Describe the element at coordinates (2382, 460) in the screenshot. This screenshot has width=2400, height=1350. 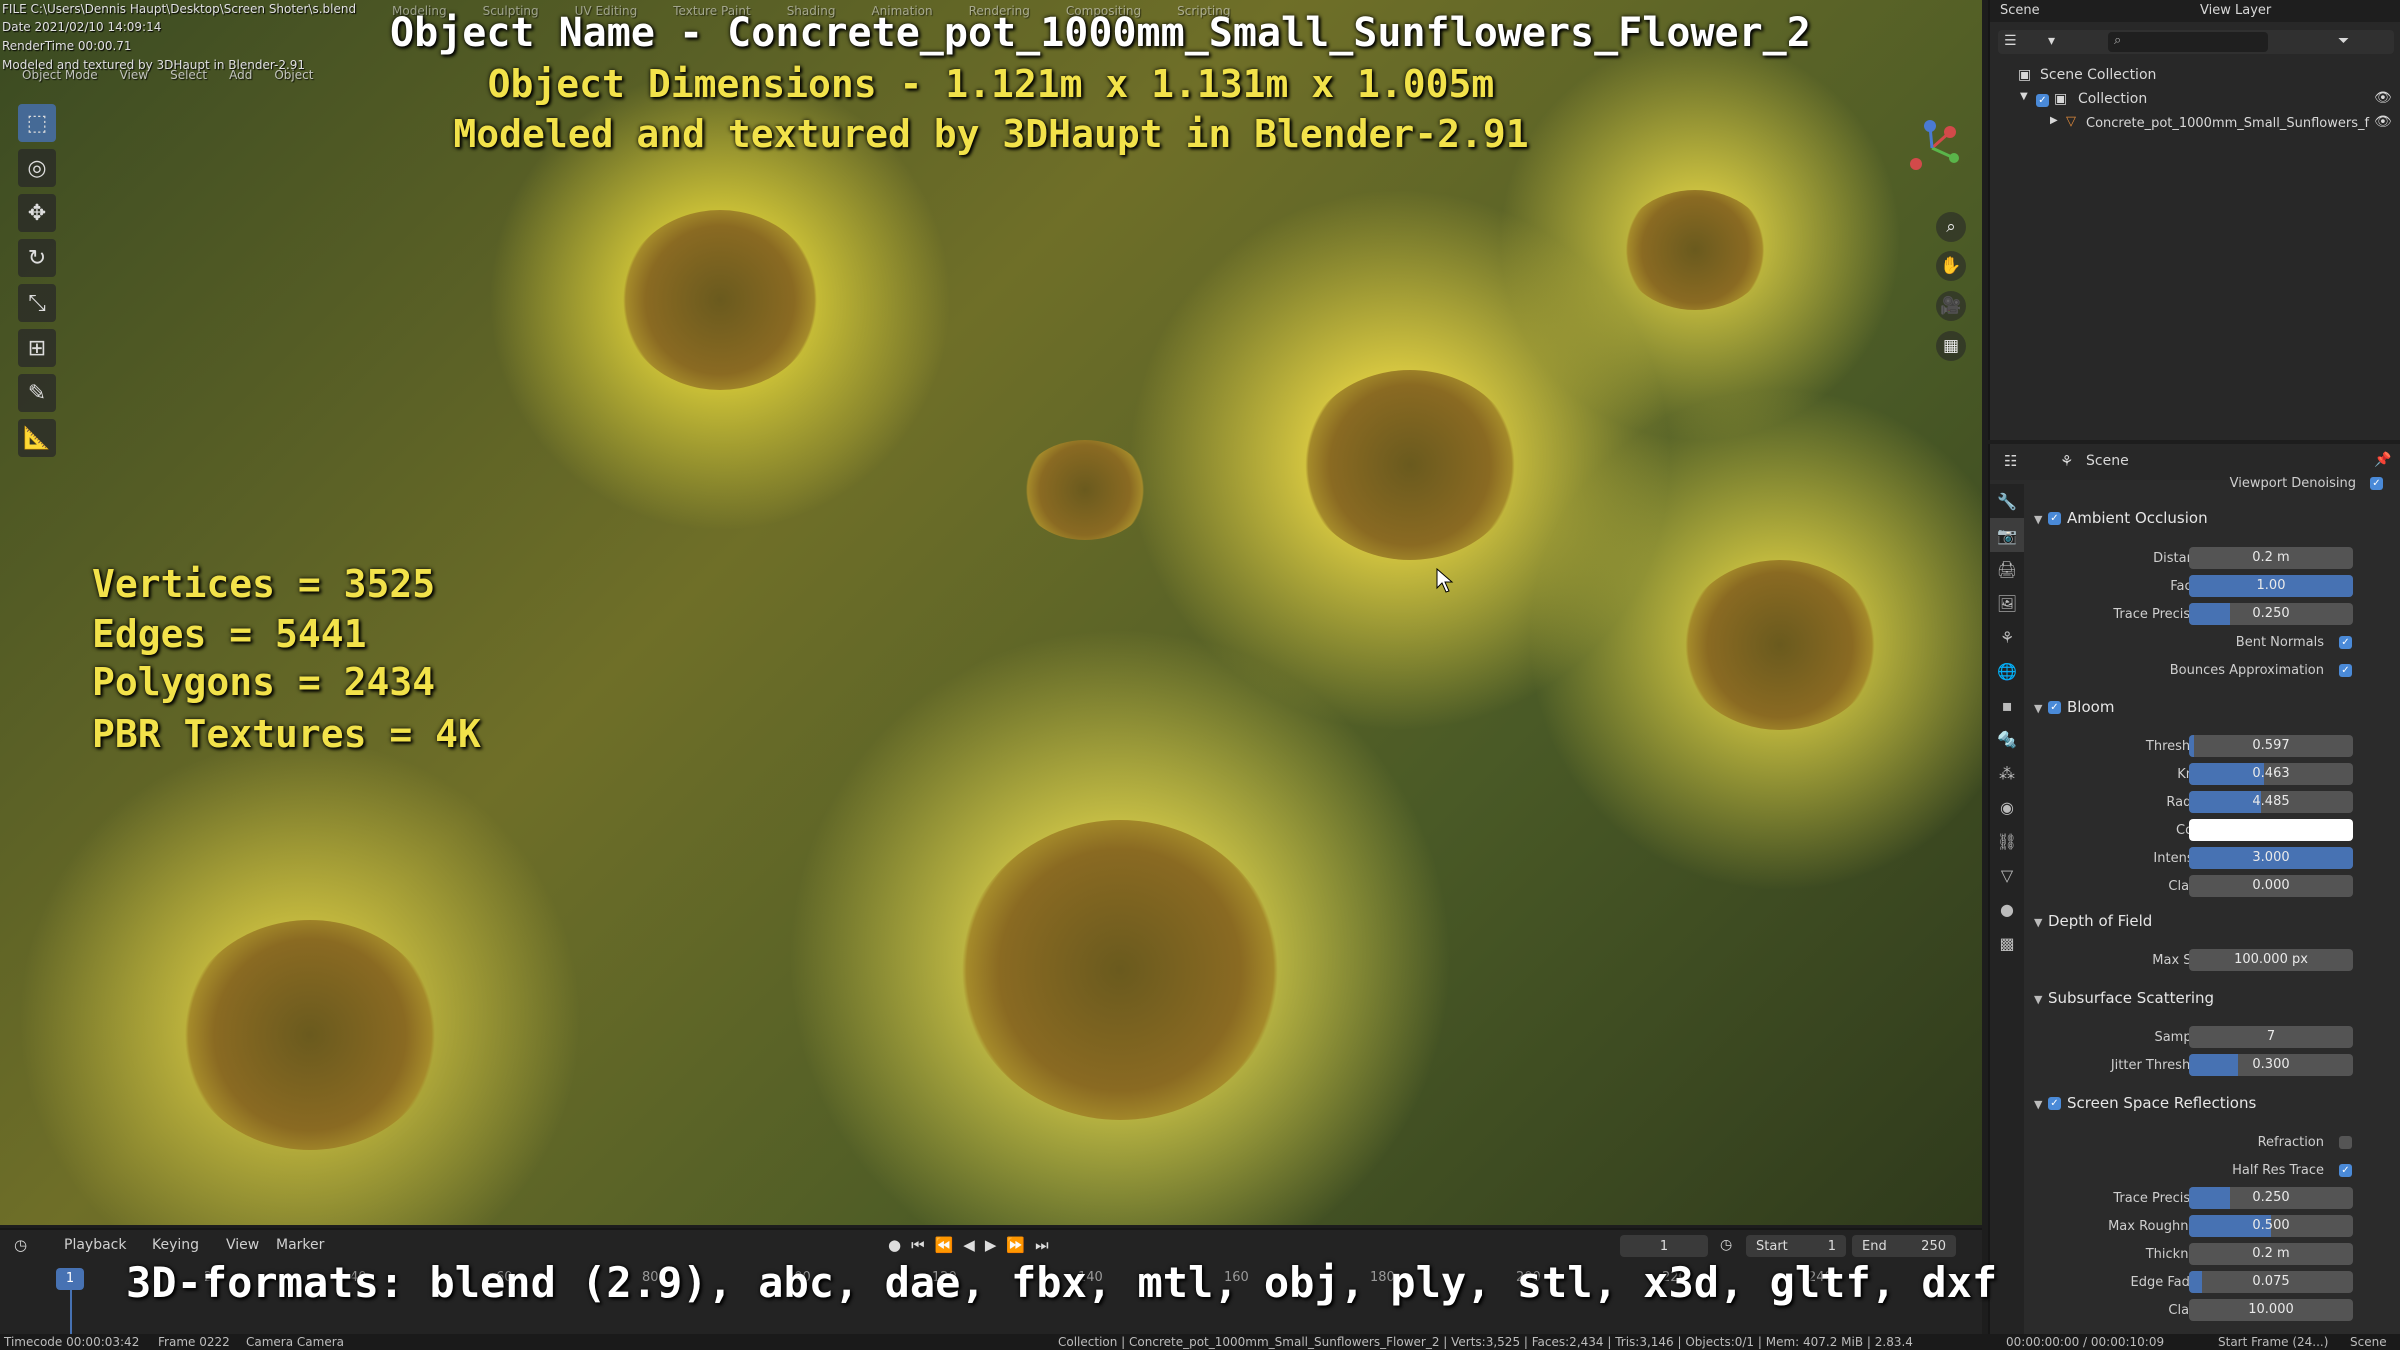
I see `pin-icon: 📌` at that location.